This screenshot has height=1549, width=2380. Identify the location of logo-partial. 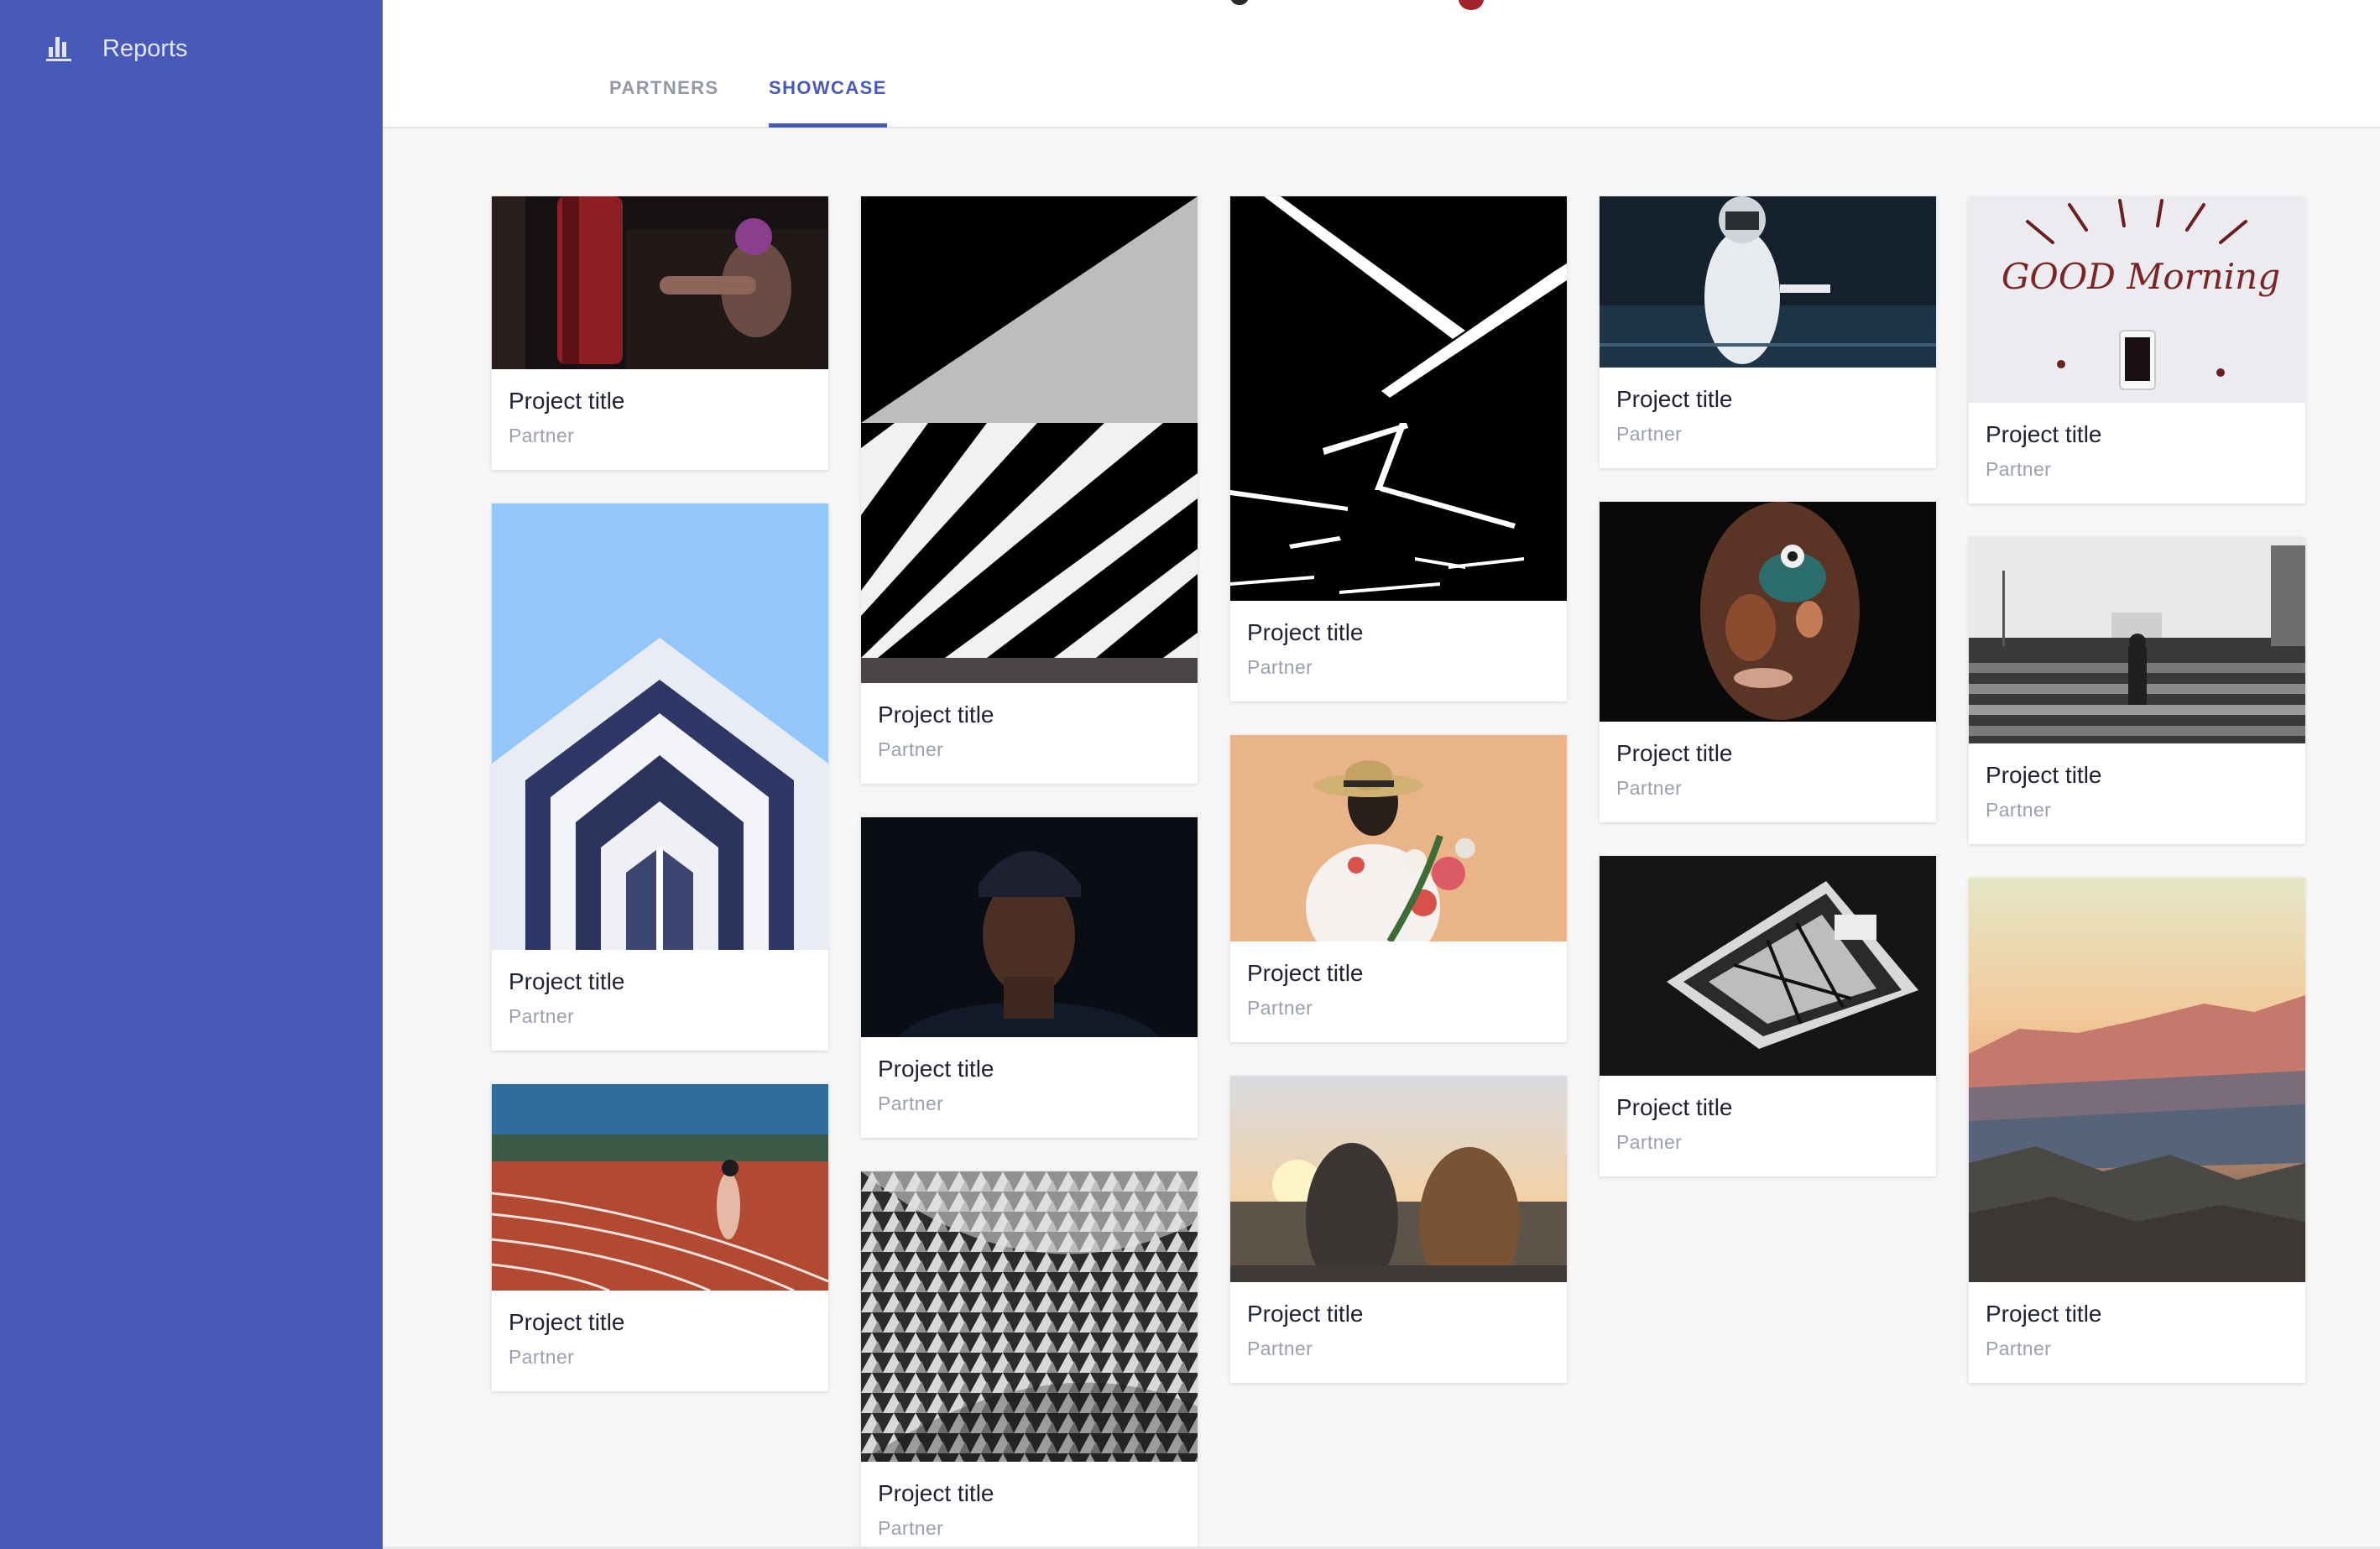
(1239, 2).